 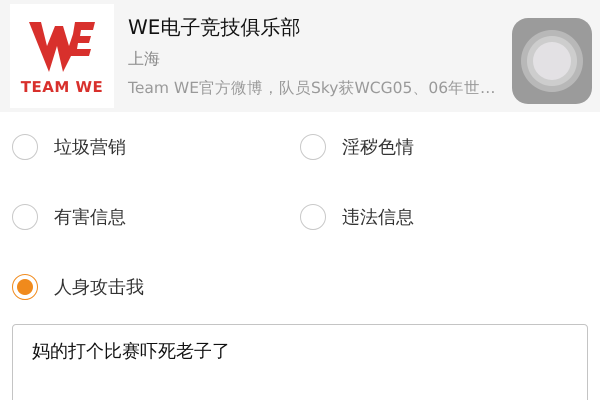 I want to click on reason-option: 违法信息, so click(x=444, y=217).